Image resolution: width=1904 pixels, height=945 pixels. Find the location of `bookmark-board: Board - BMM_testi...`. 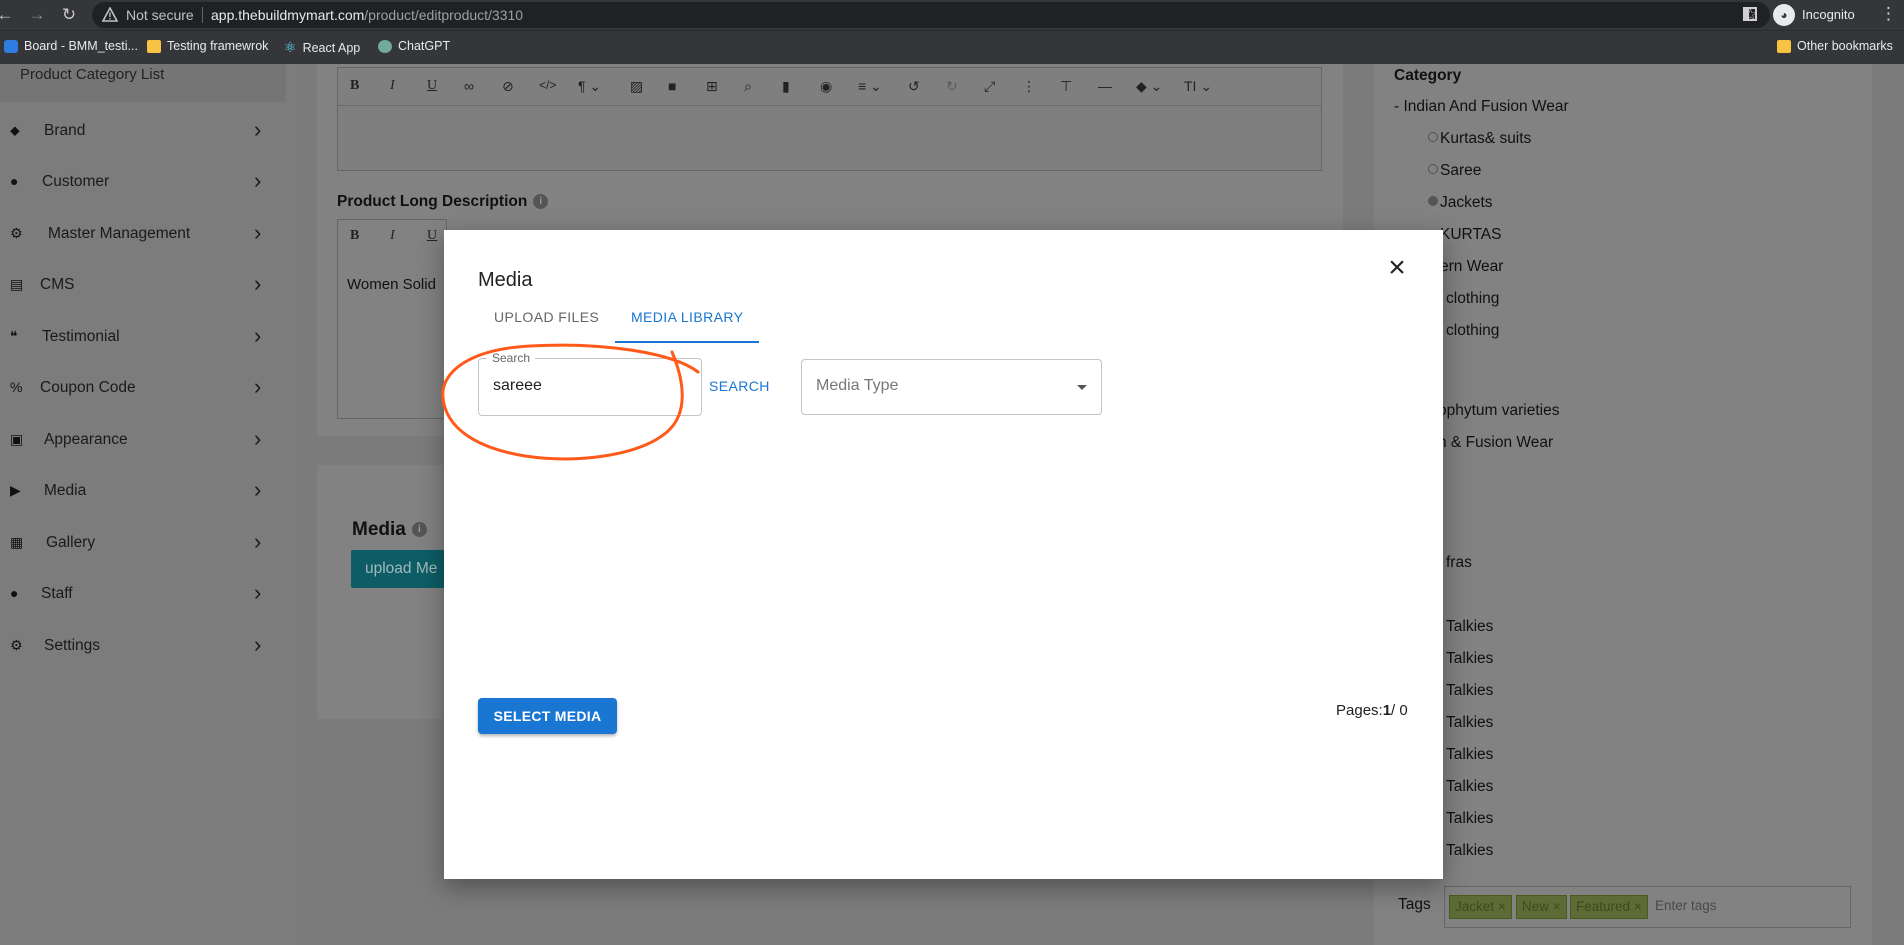

bookmark-board: Board - BMM_testi... is located at coordinates (71, 46).